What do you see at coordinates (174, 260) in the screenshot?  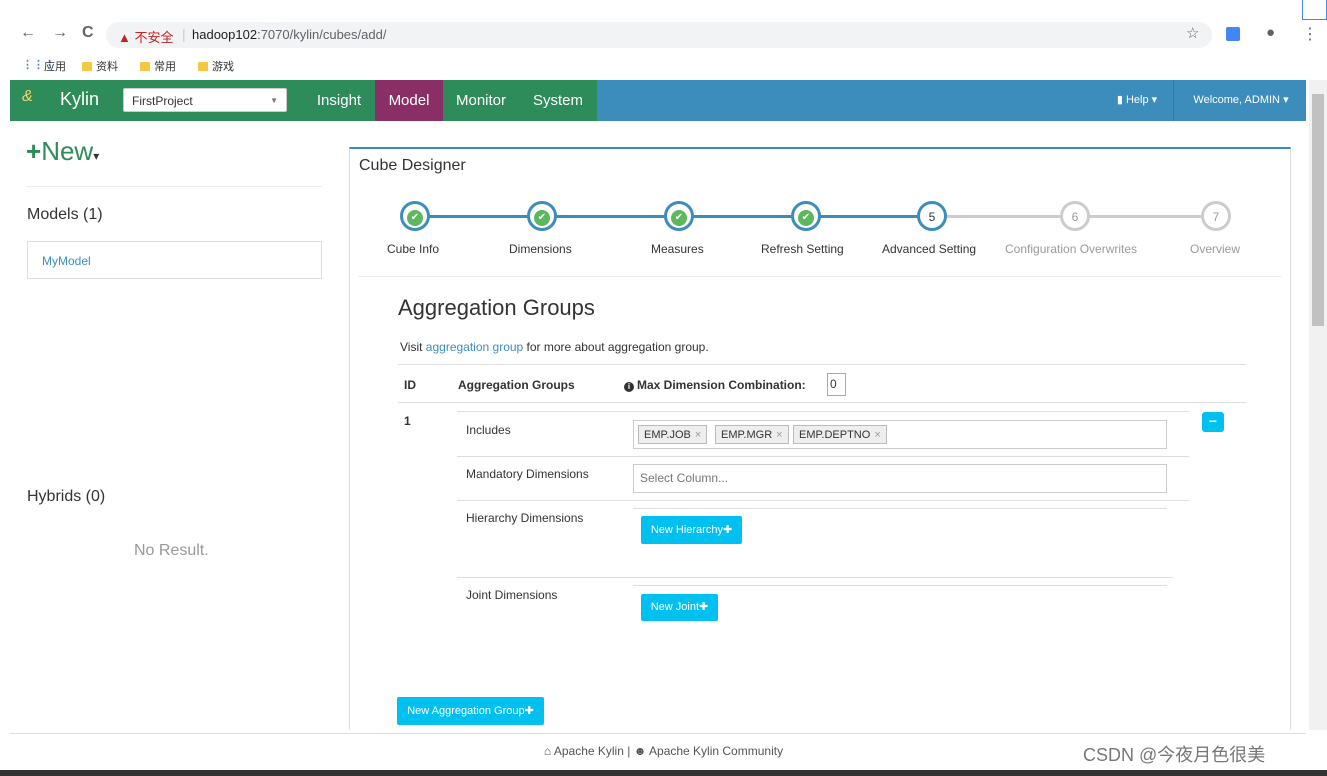 I see `model-item: MyModel` at bounding box center [174, 260].